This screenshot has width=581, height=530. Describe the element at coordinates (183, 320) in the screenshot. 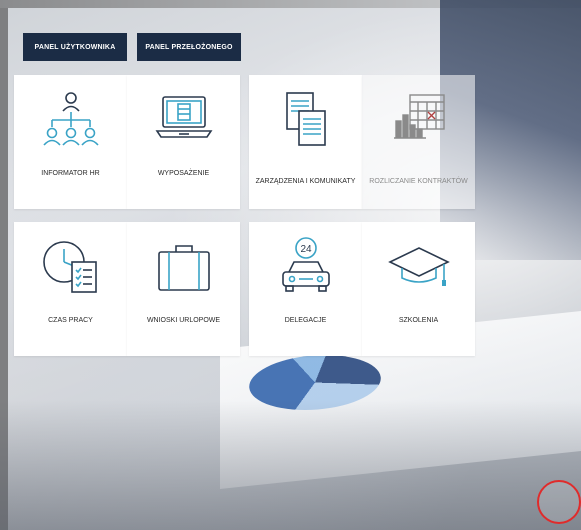

I see `tile-label: WNIOSKI URLOPOWE` at that location.